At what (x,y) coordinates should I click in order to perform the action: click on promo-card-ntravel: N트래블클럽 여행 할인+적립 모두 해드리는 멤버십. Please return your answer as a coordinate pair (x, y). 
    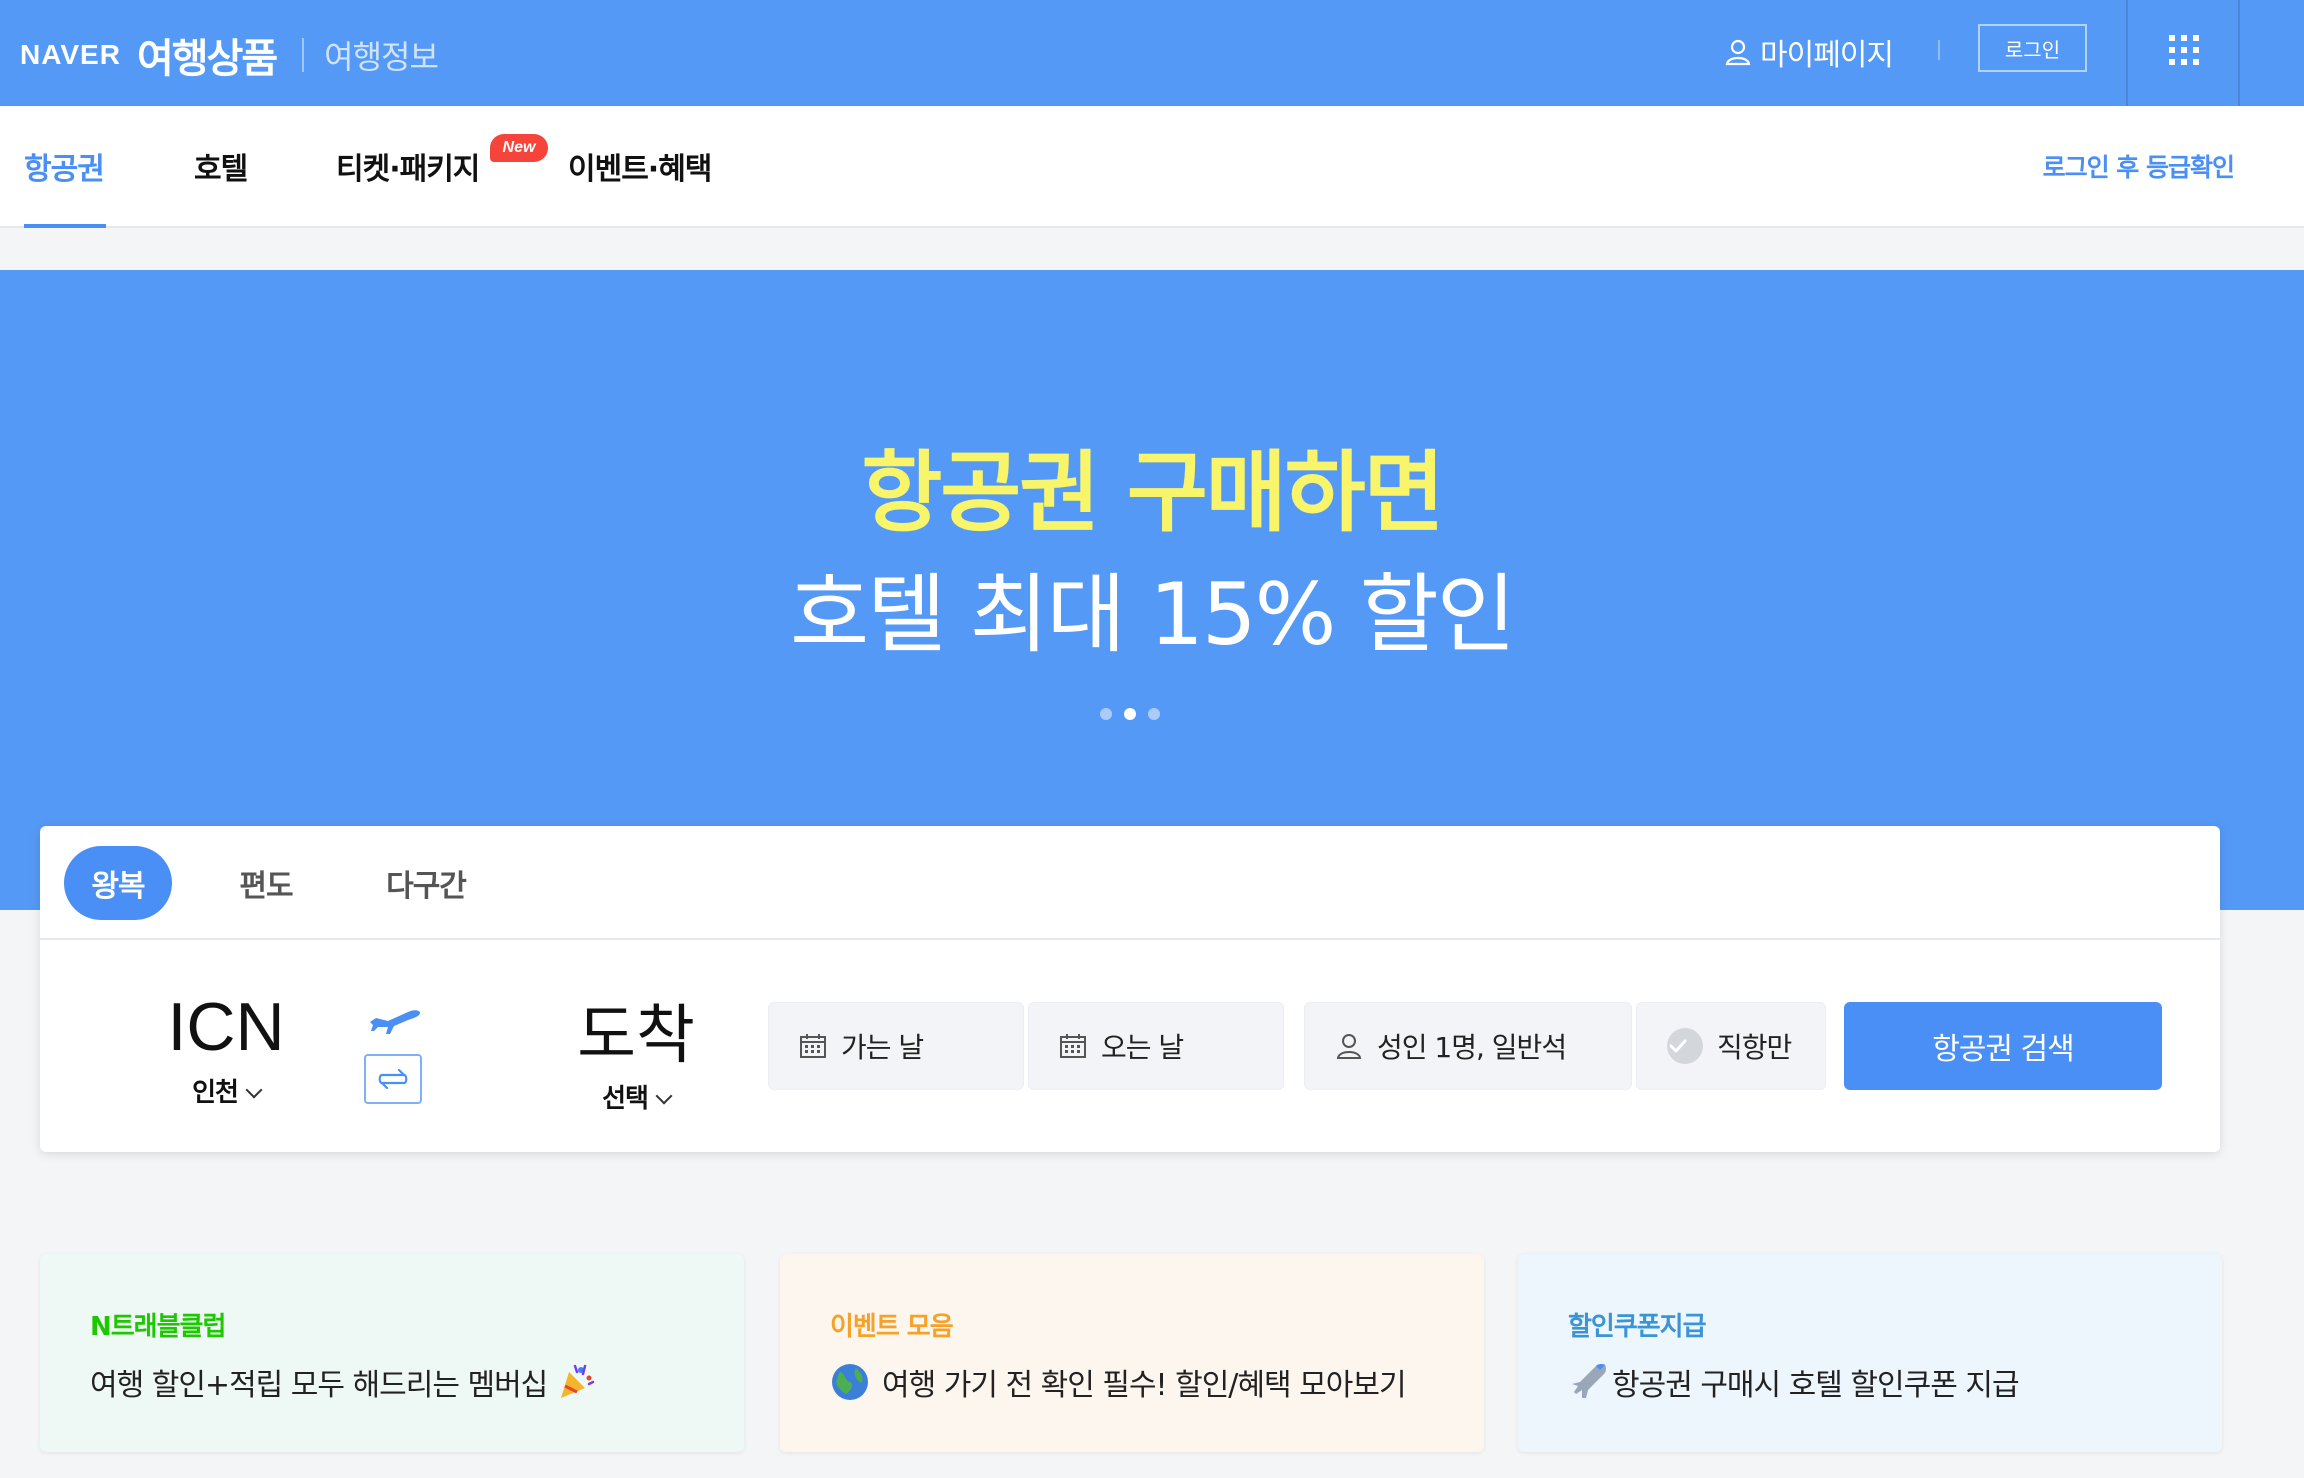
    Looking at the image, I should click on (392, 1353).